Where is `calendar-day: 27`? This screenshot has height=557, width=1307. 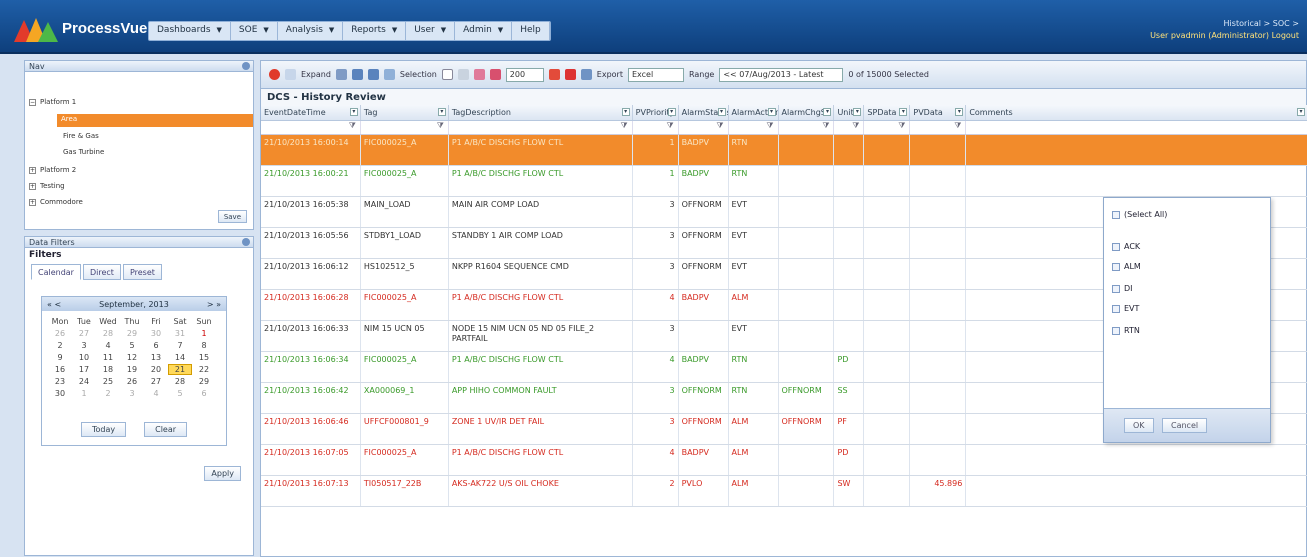
calendar-day: 27 is located at coordinates (156, 381).